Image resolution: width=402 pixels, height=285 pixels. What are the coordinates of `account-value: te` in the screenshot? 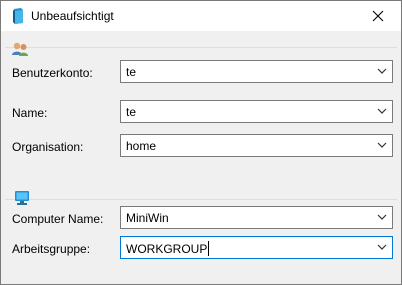 It's located at (131, 72).